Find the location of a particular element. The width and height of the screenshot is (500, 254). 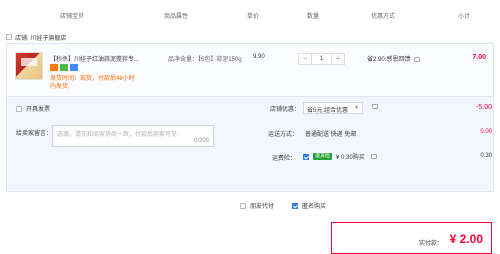

decrement-button: − is located at coordinates (305, 59).